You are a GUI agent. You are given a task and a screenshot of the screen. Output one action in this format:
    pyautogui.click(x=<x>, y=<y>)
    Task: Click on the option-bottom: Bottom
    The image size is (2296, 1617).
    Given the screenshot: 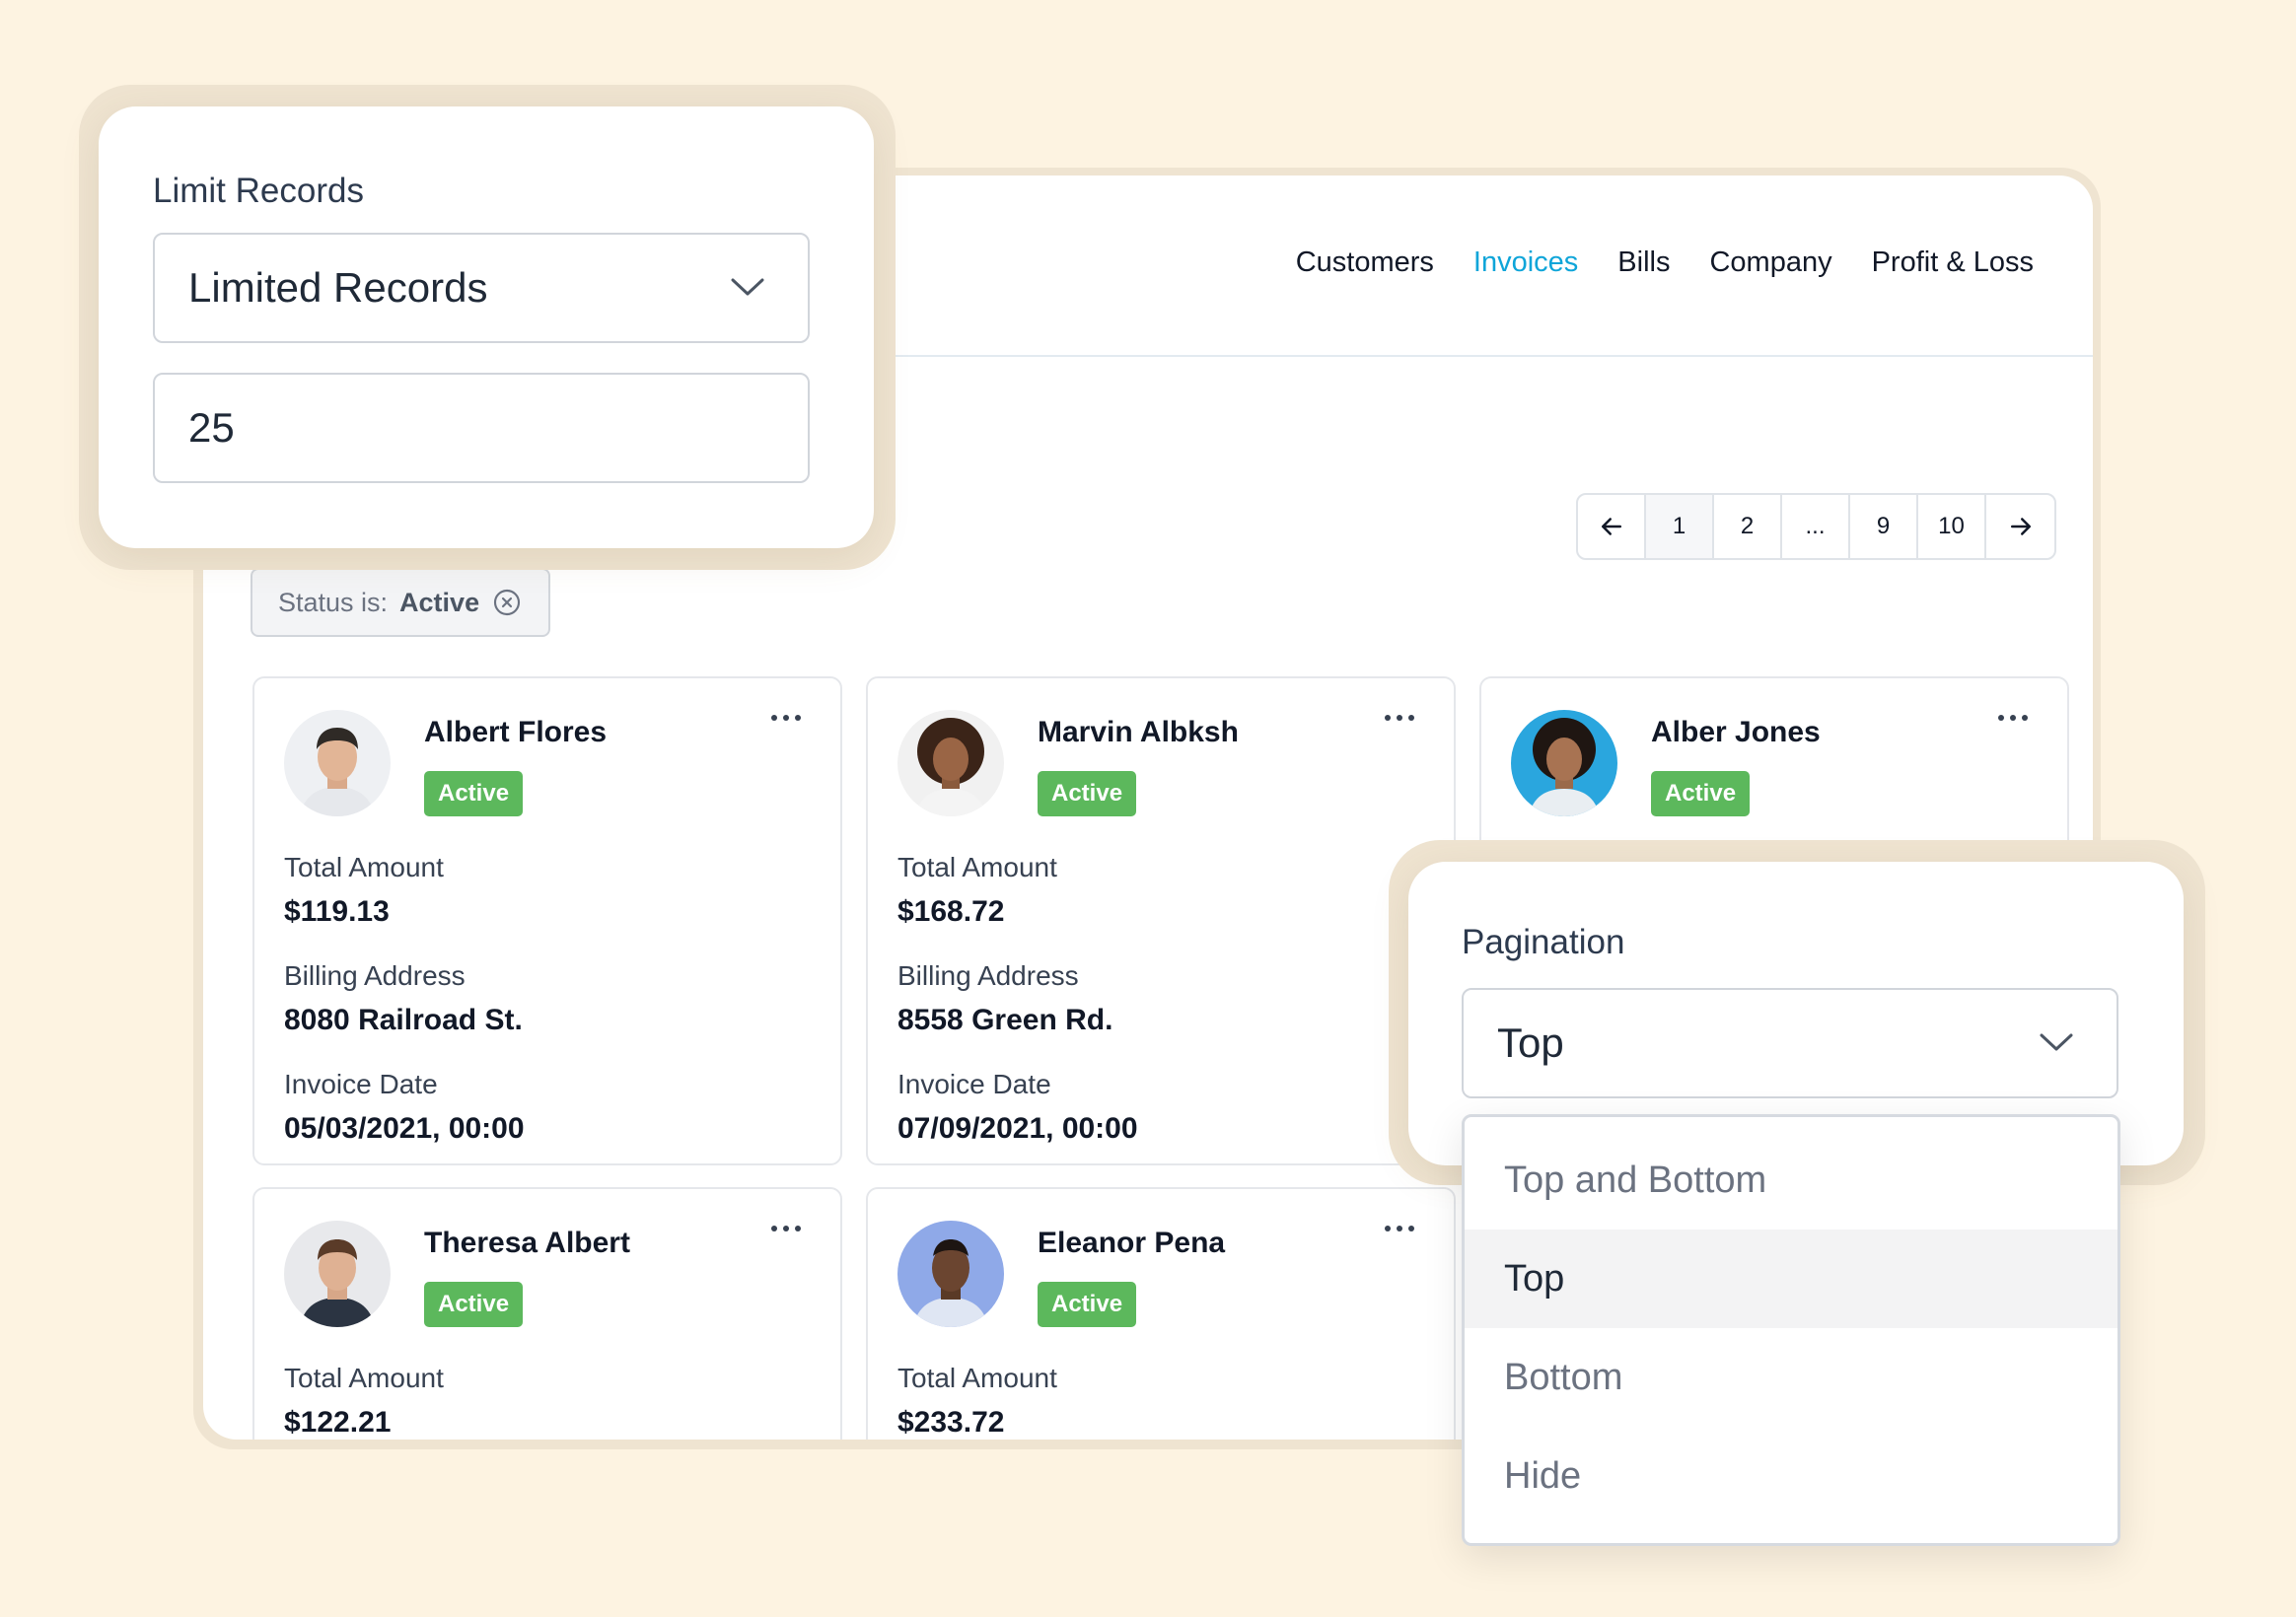 What is the action you would take?
    pyautogui.click(x=1791, y=1377)
    